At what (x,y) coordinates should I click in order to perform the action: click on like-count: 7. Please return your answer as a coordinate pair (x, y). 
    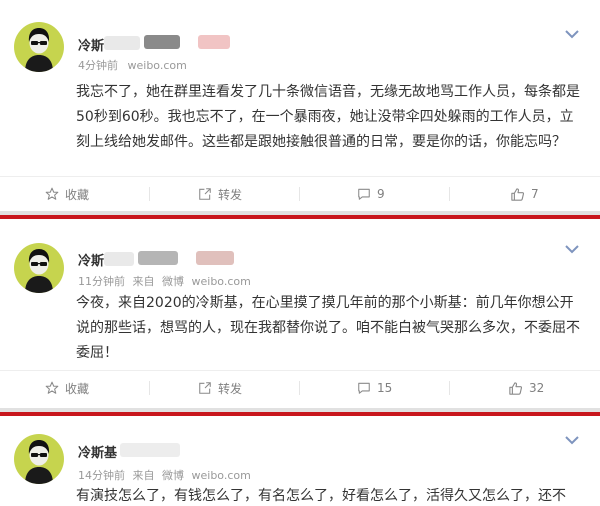
    Looking at the image, I should click on (535, 194).